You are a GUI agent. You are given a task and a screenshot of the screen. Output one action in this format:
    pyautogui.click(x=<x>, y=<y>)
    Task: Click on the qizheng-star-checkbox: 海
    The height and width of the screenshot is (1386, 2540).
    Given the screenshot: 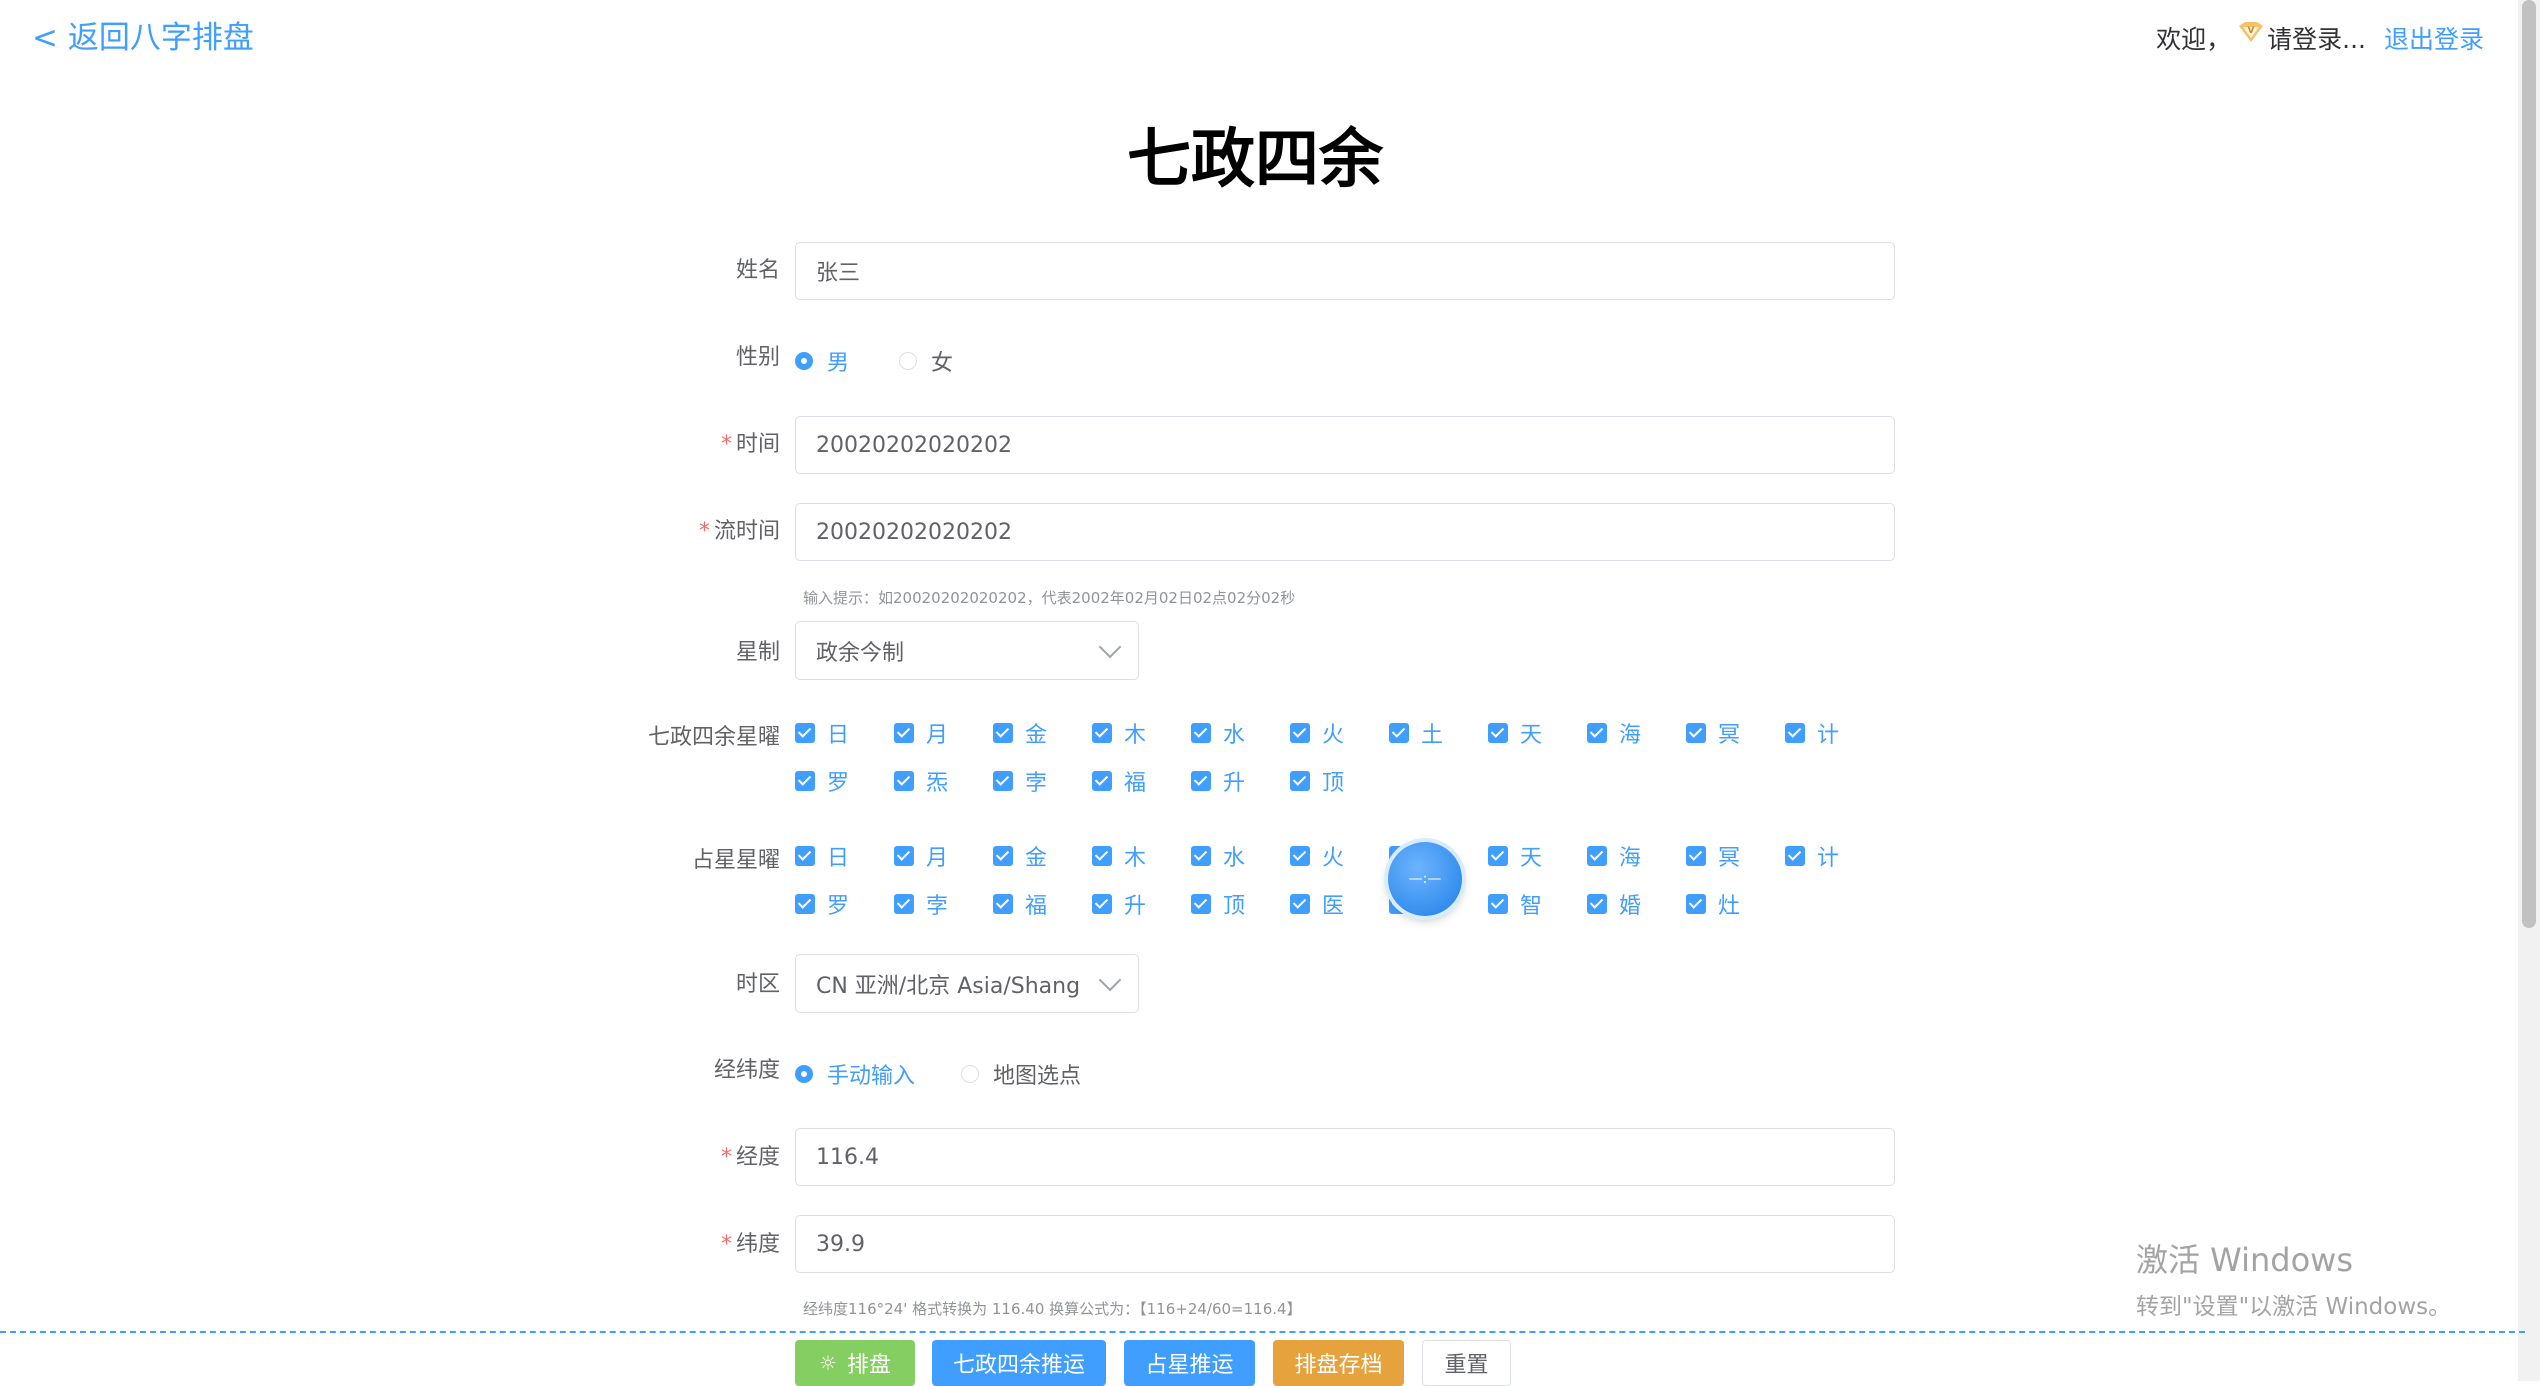 What is the action you would take?
    pyautogui.click(x=1636, y=734)
    